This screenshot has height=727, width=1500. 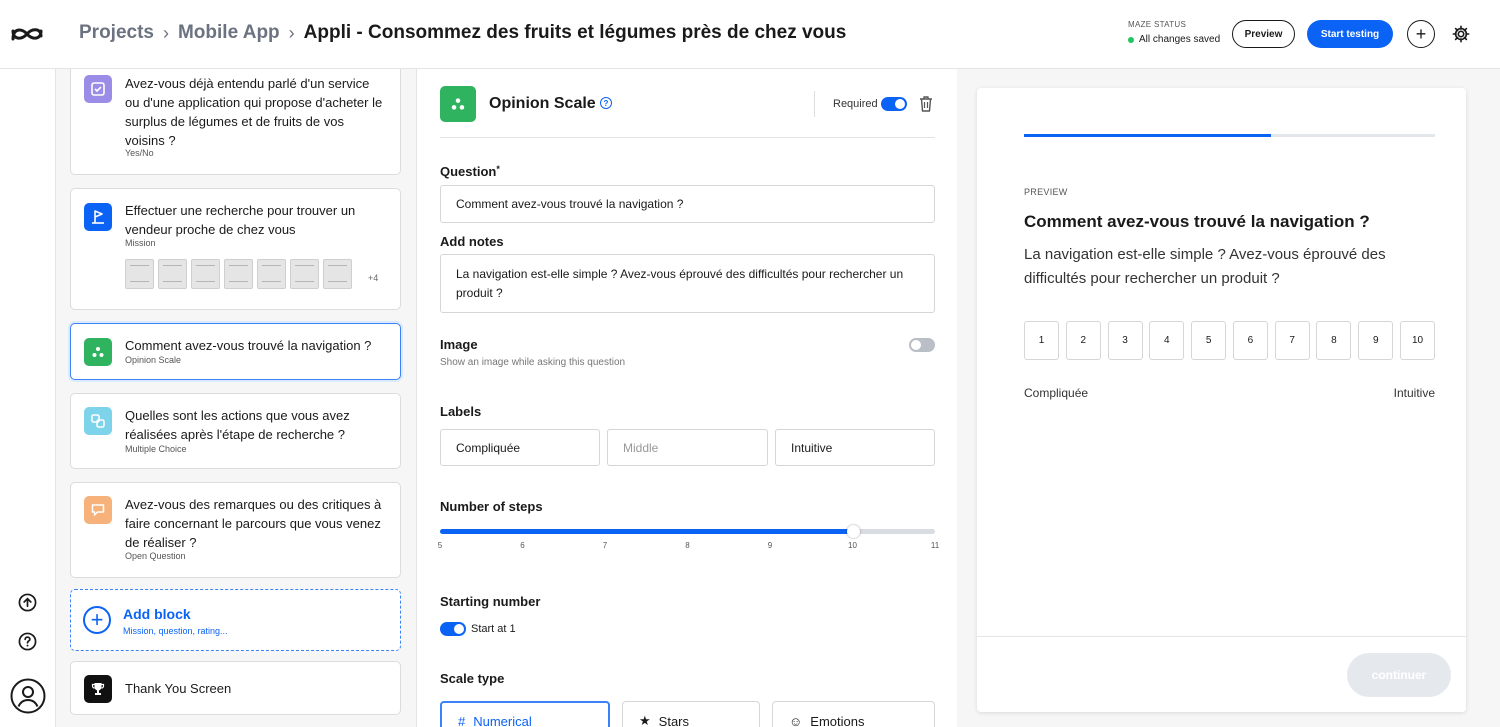 What do you see at coordinates (935, 545) in the screenshot?
I see `steps-tick: 11` at bounding box center [935, 545].